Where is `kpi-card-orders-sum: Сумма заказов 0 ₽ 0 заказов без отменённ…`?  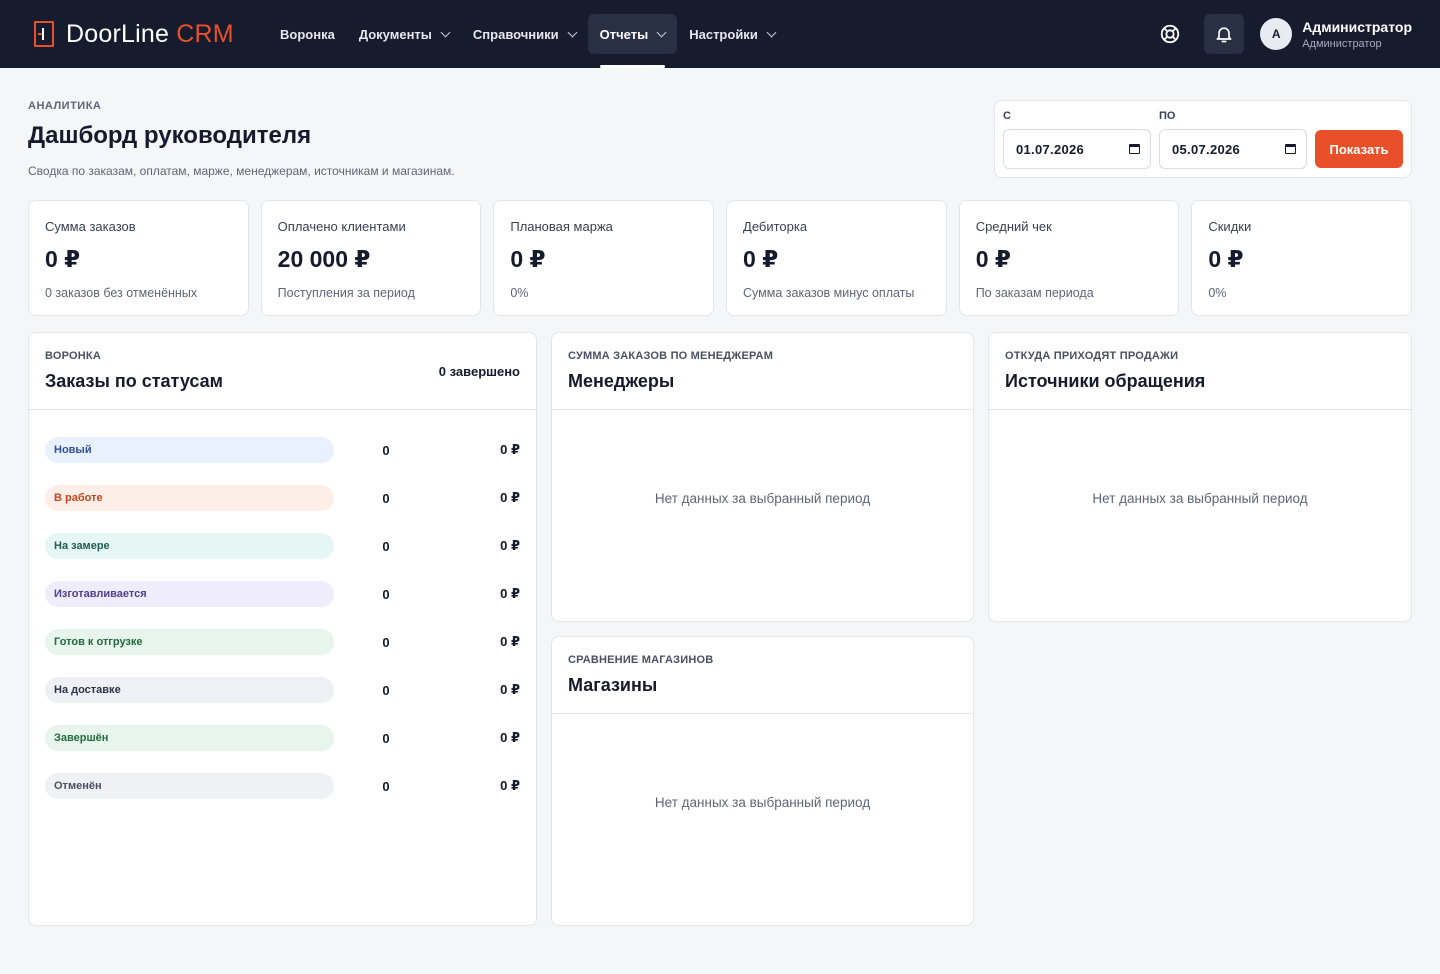
kpi-card-orders-sum: Сумма заказов 0 ₽ 0 заказов без отменённ… is located at coordinates (138, 258).